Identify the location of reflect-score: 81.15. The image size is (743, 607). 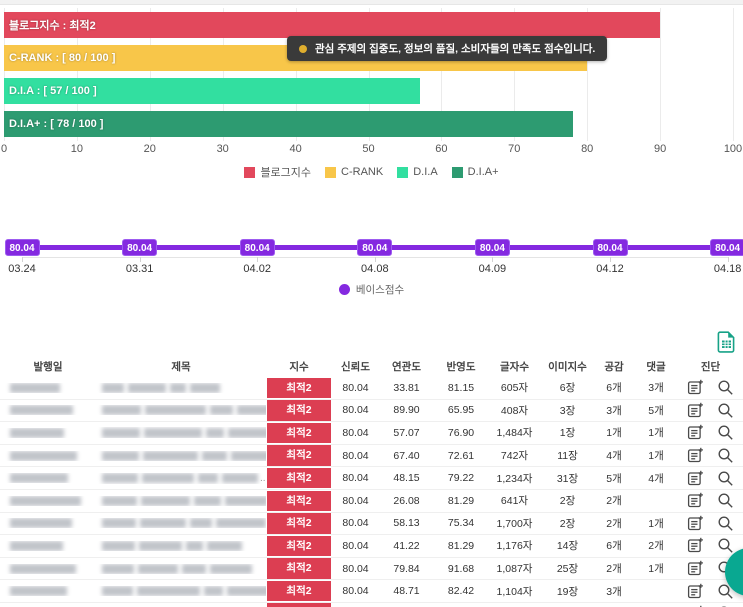
(461, 387).